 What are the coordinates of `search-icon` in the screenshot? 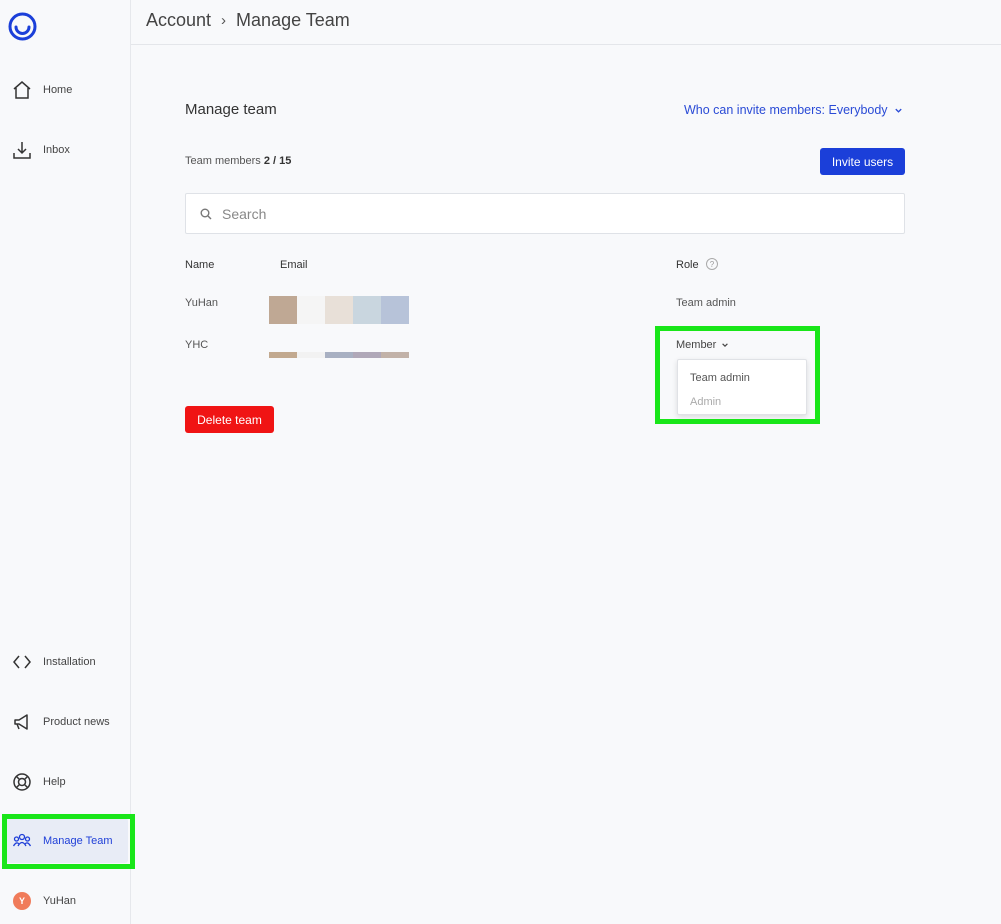 It's located at (206, 214).